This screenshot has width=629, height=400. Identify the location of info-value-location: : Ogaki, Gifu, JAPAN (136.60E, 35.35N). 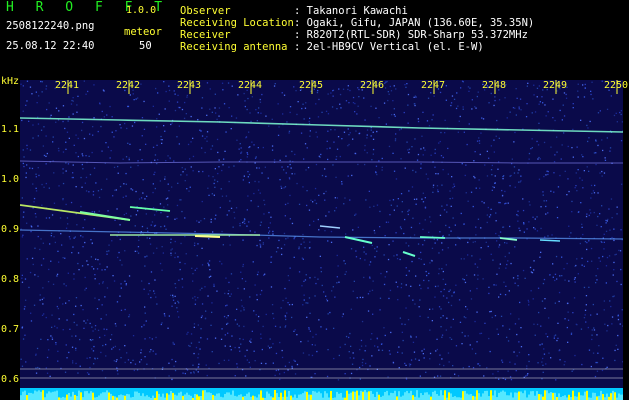
(414, 23).